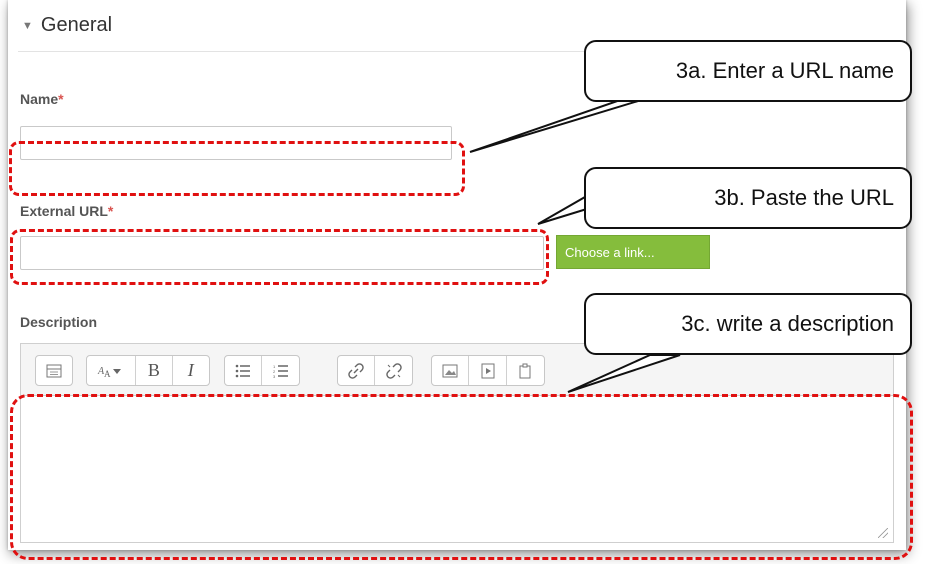 The image size is (932, 564). Describe the element at coordinates (748, 71) in the screenshot. I see `callout-3a: 3a. Enter a URL name` at that location.